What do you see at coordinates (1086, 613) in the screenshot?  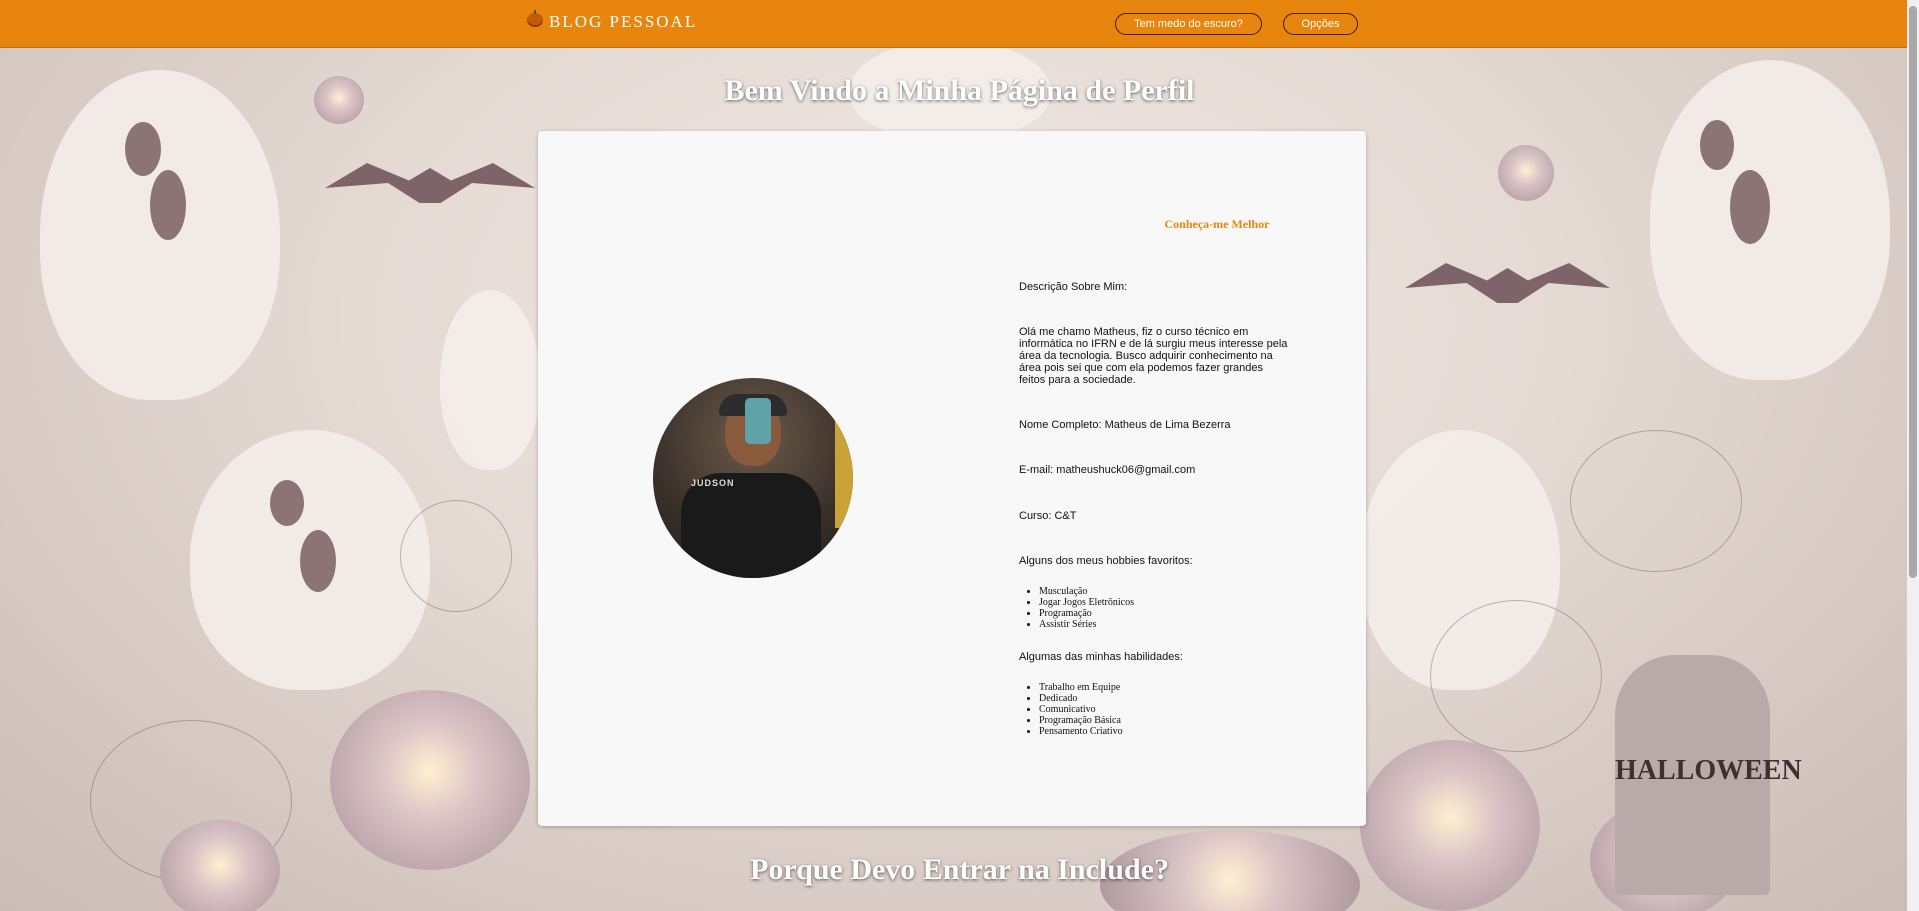 I see `list-item: Programação` at bounding box center [1086, 613].